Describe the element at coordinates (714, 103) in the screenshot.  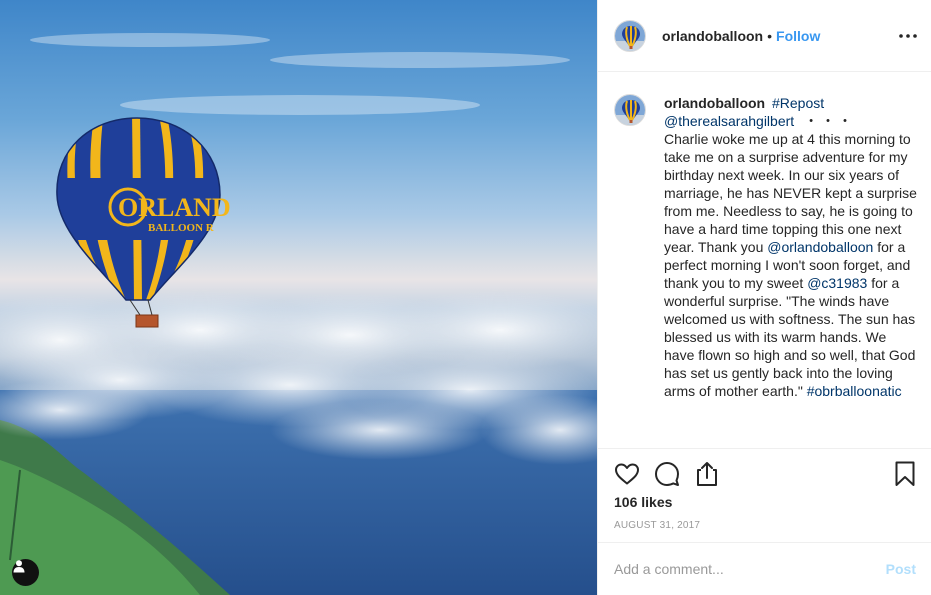
I see `caption-username-link: orlandoballoon` at that location.